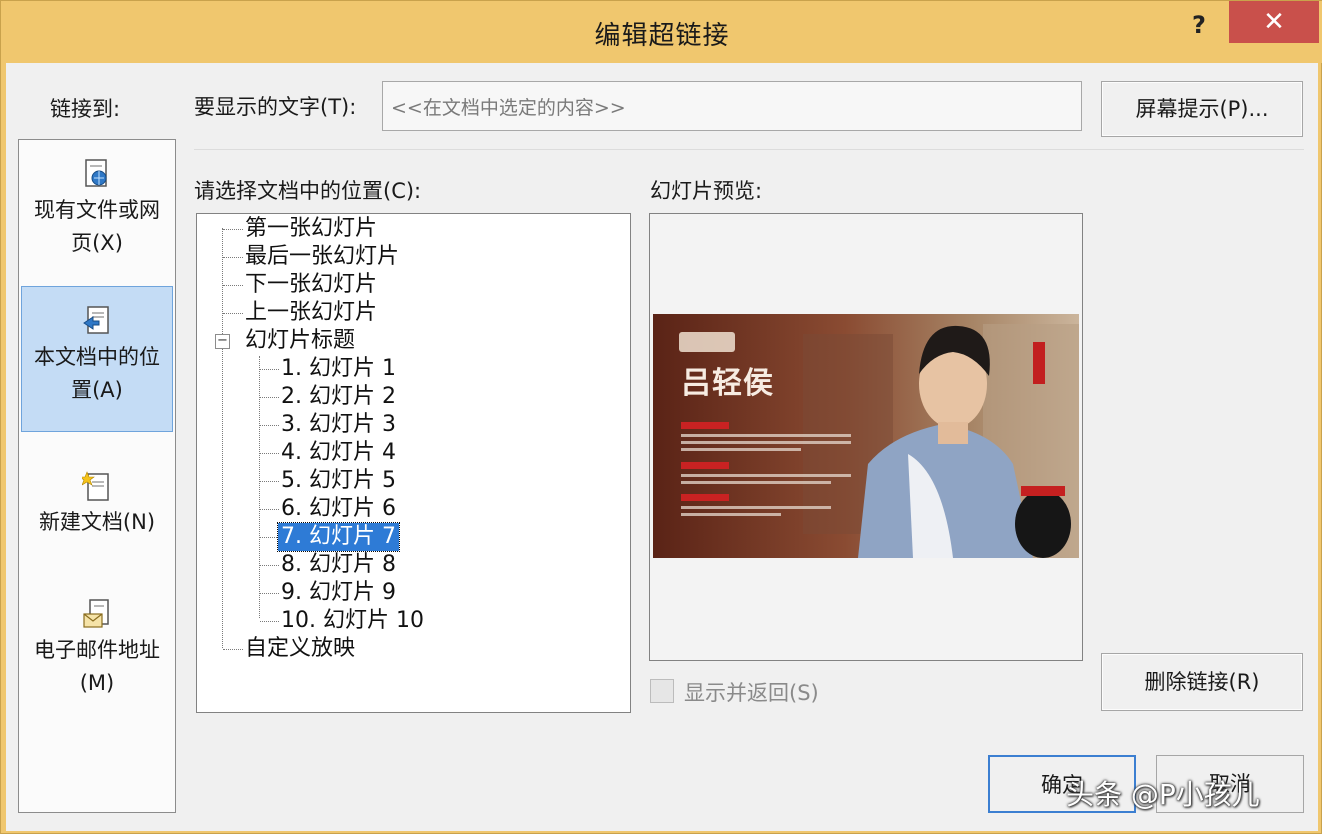 The width and height of the screenshot is (1322, 834). I want to click on show-and-return-checkbox, so click(662, 691).